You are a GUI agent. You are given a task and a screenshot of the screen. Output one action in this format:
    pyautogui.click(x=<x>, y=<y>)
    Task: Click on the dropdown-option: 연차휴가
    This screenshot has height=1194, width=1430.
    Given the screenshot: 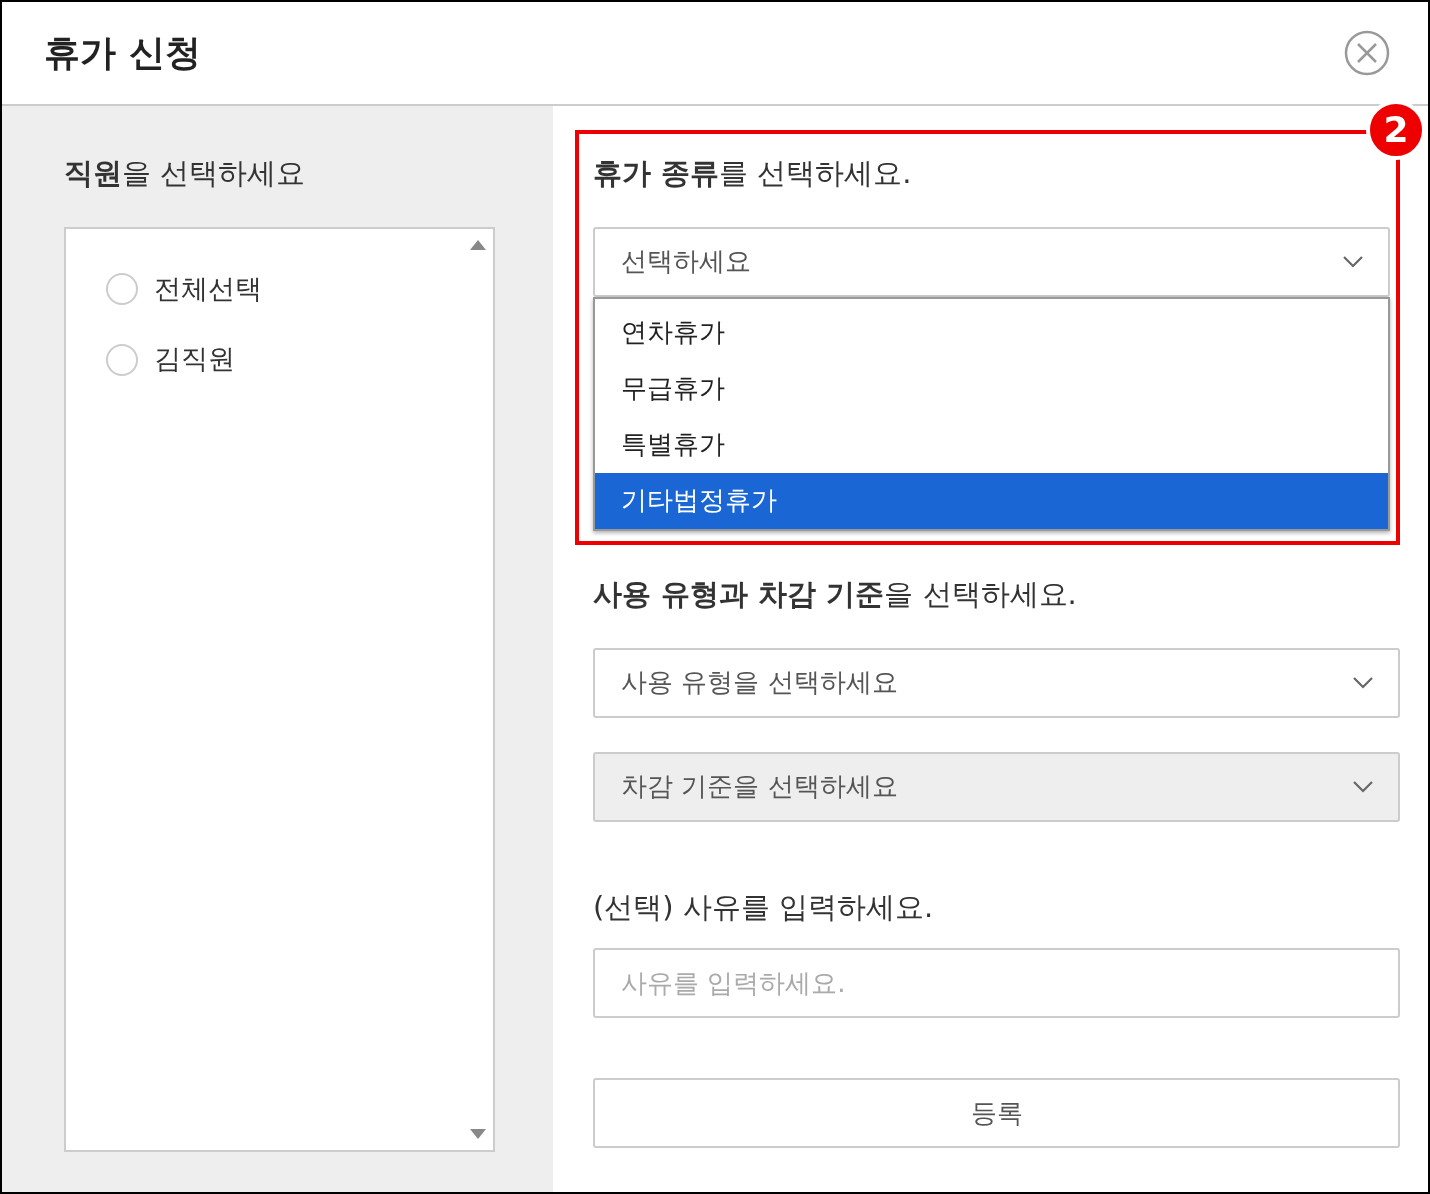 What is the action you would take?
    pyautogui.click(x=991, y=332)
    